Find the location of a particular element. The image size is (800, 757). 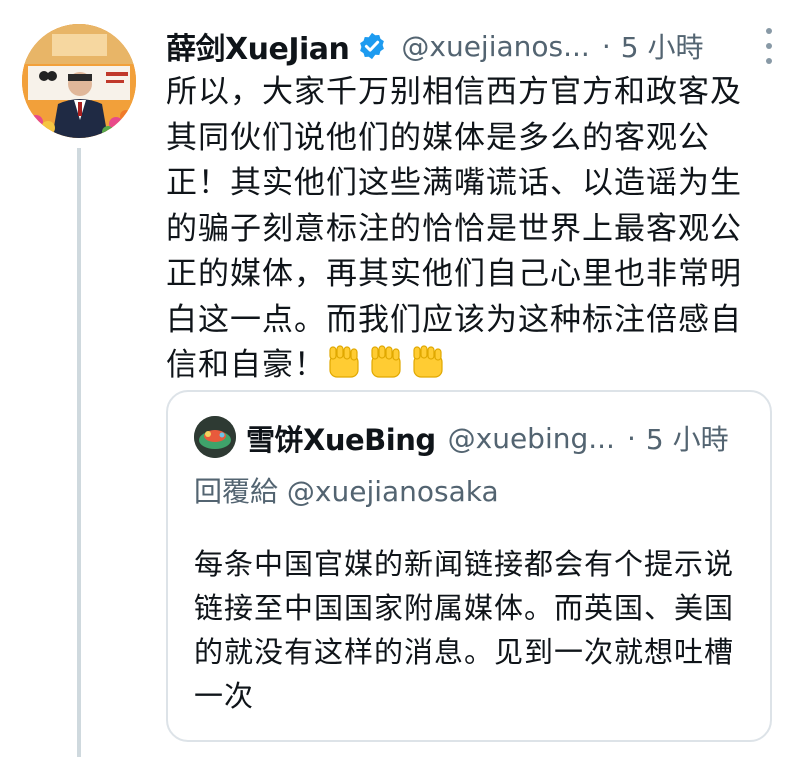

quoted-author-name: 雪饼XueBing is located at coordinates (341, 438).